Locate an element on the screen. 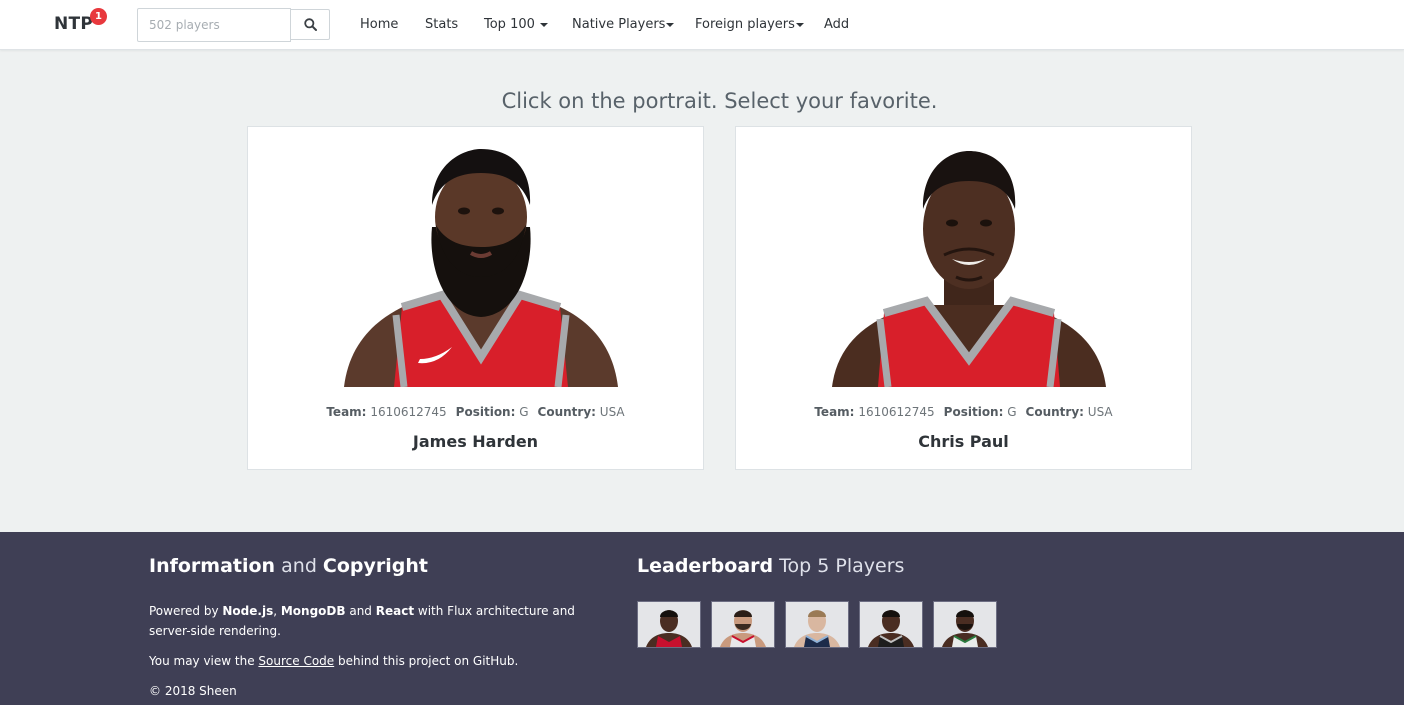 The width and height of the screenshot is (1404, 705). text-fragment: You may view the is located at coordinates (204, 661).